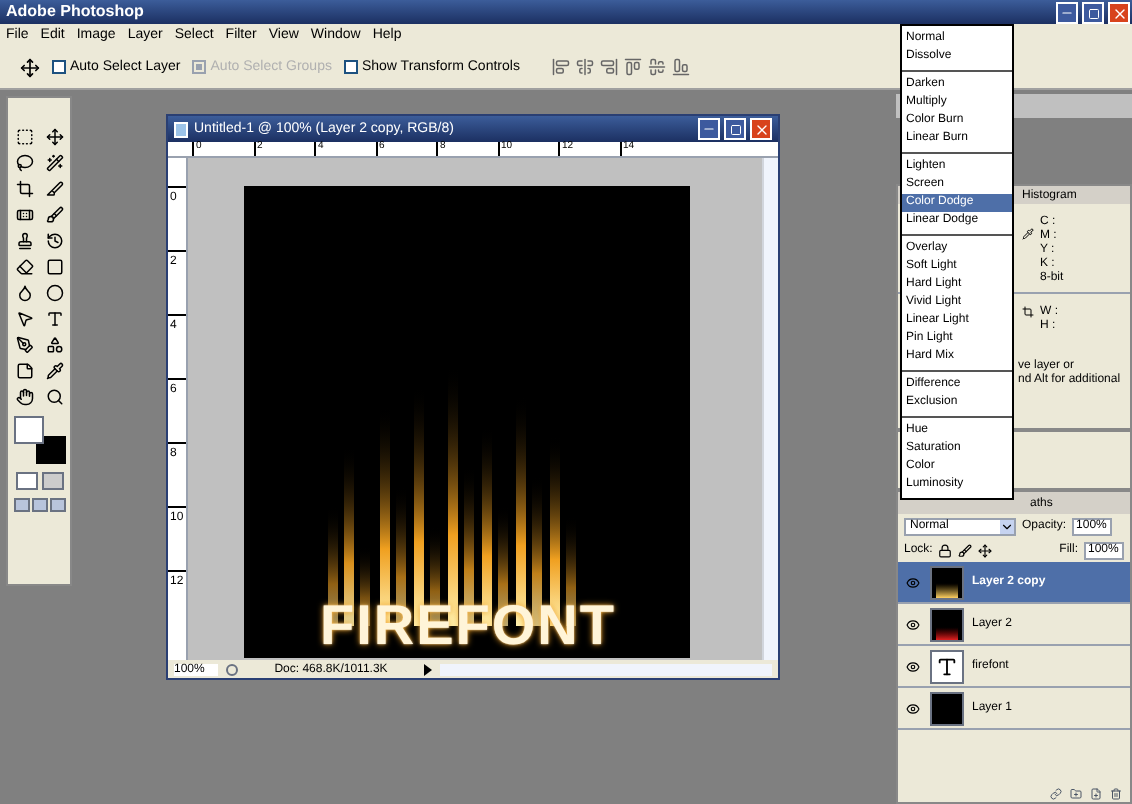 The height and width of the screenshot is (804, 1132). Describe the element at coordinates (24, 397) in the screenshot. I see `hand-tool` at that location.